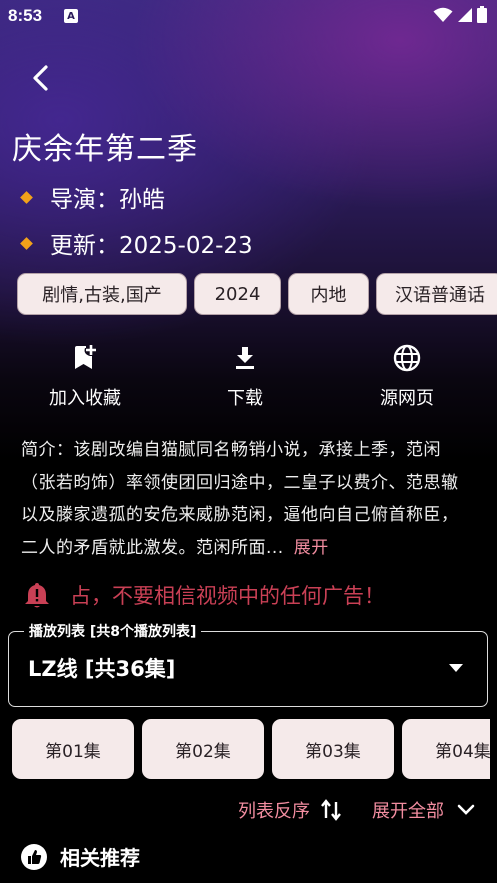 The image size is (497, 883). I want to click on related-title: 相关推荐, so click(100, 858).